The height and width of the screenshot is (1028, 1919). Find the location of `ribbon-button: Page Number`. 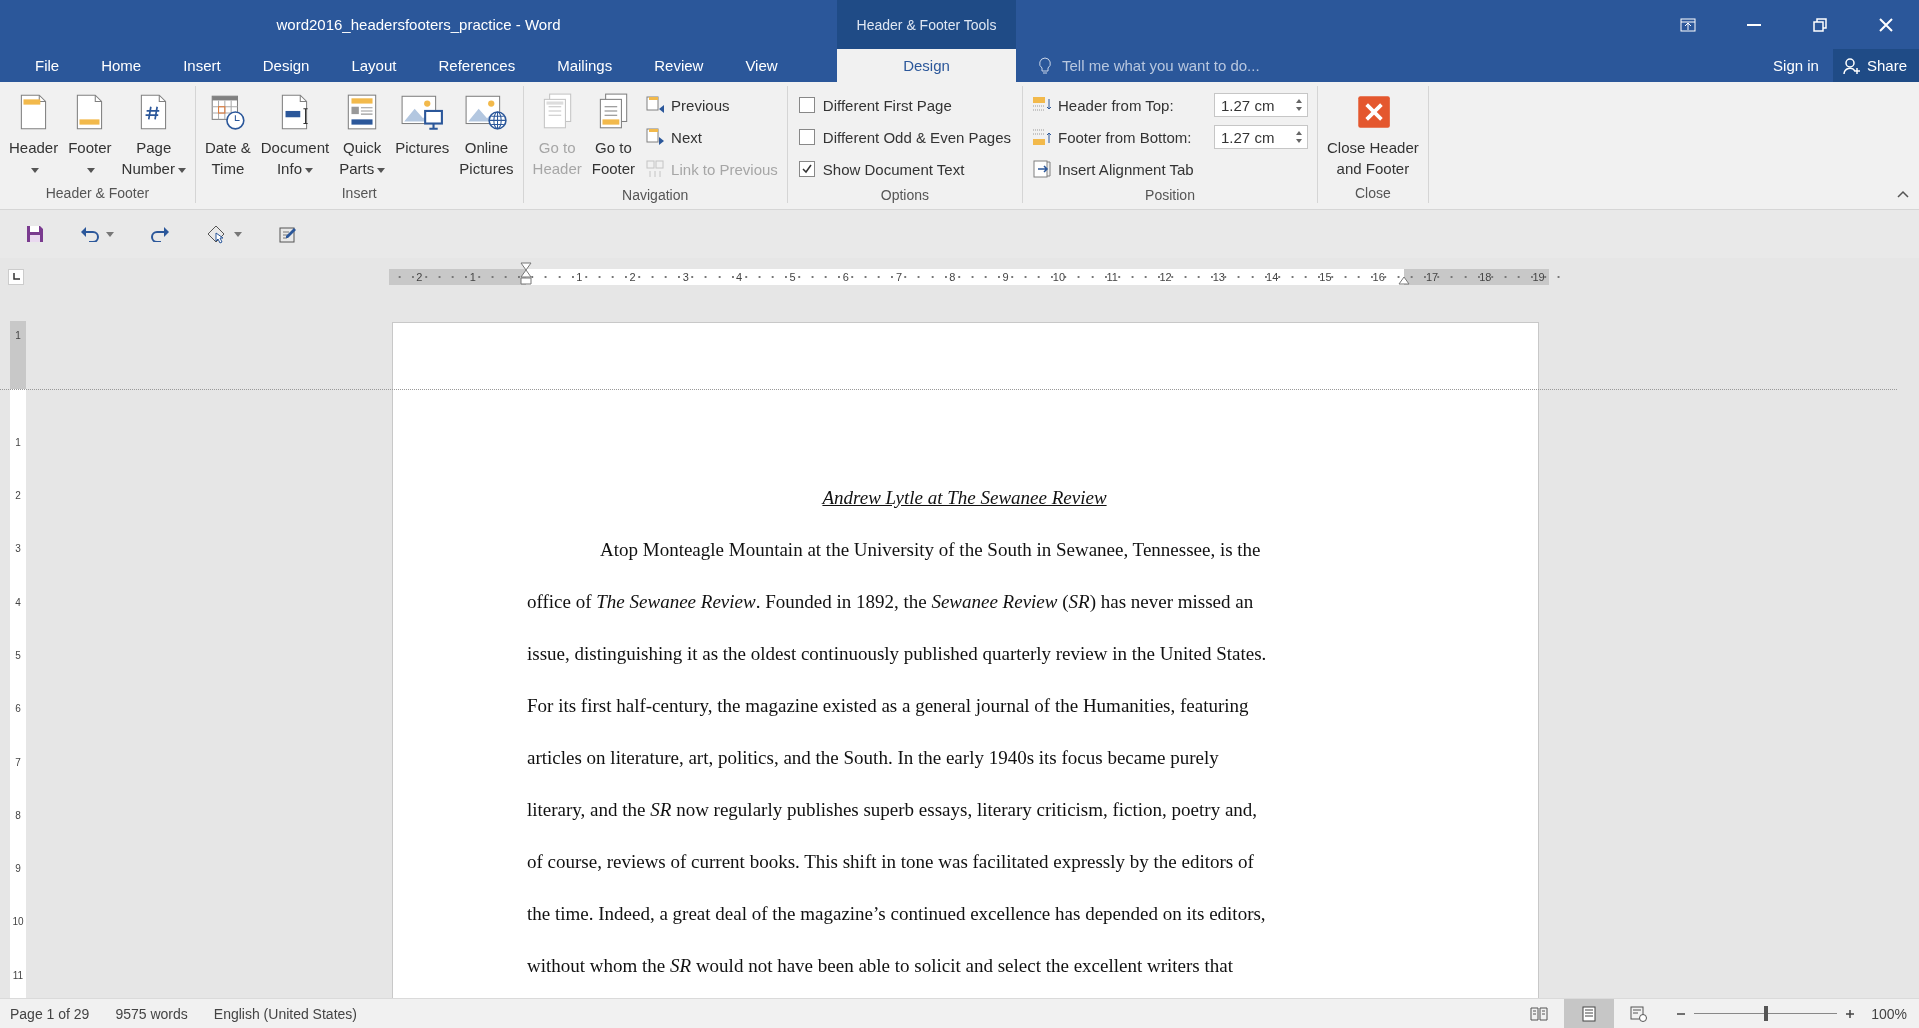

ribbon-button: Page Number is located at coordinates (153, 133).